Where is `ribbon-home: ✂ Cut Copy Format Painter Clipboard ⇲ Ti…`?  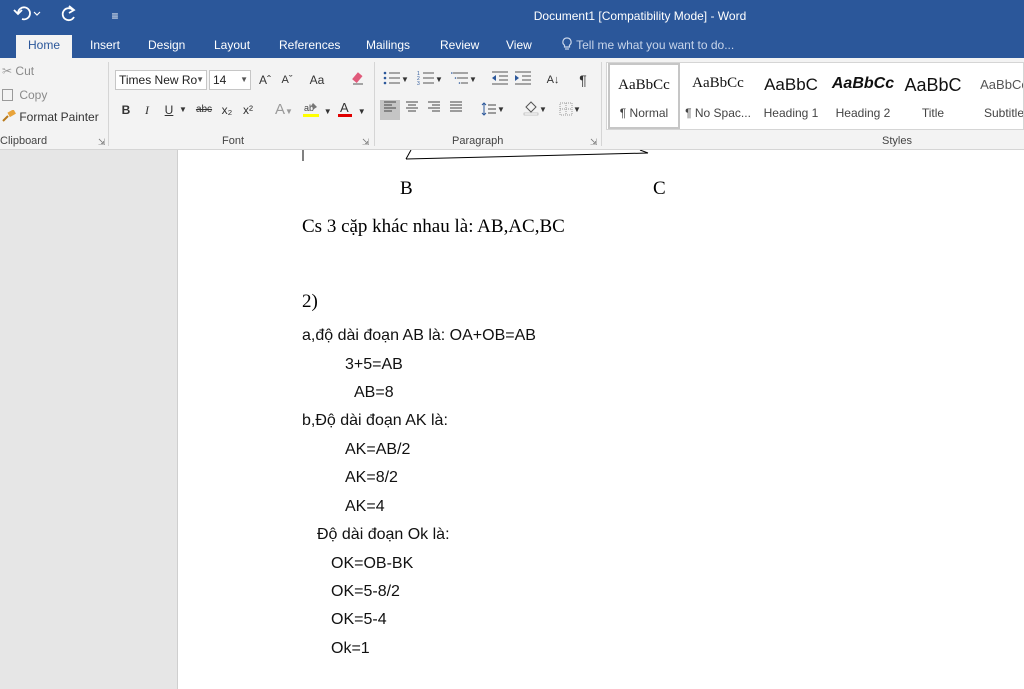
ribbon-home: ✂ Cut Copy Format Painter Clipboard ⇲ Ti… is located at coordinates (512, 104).